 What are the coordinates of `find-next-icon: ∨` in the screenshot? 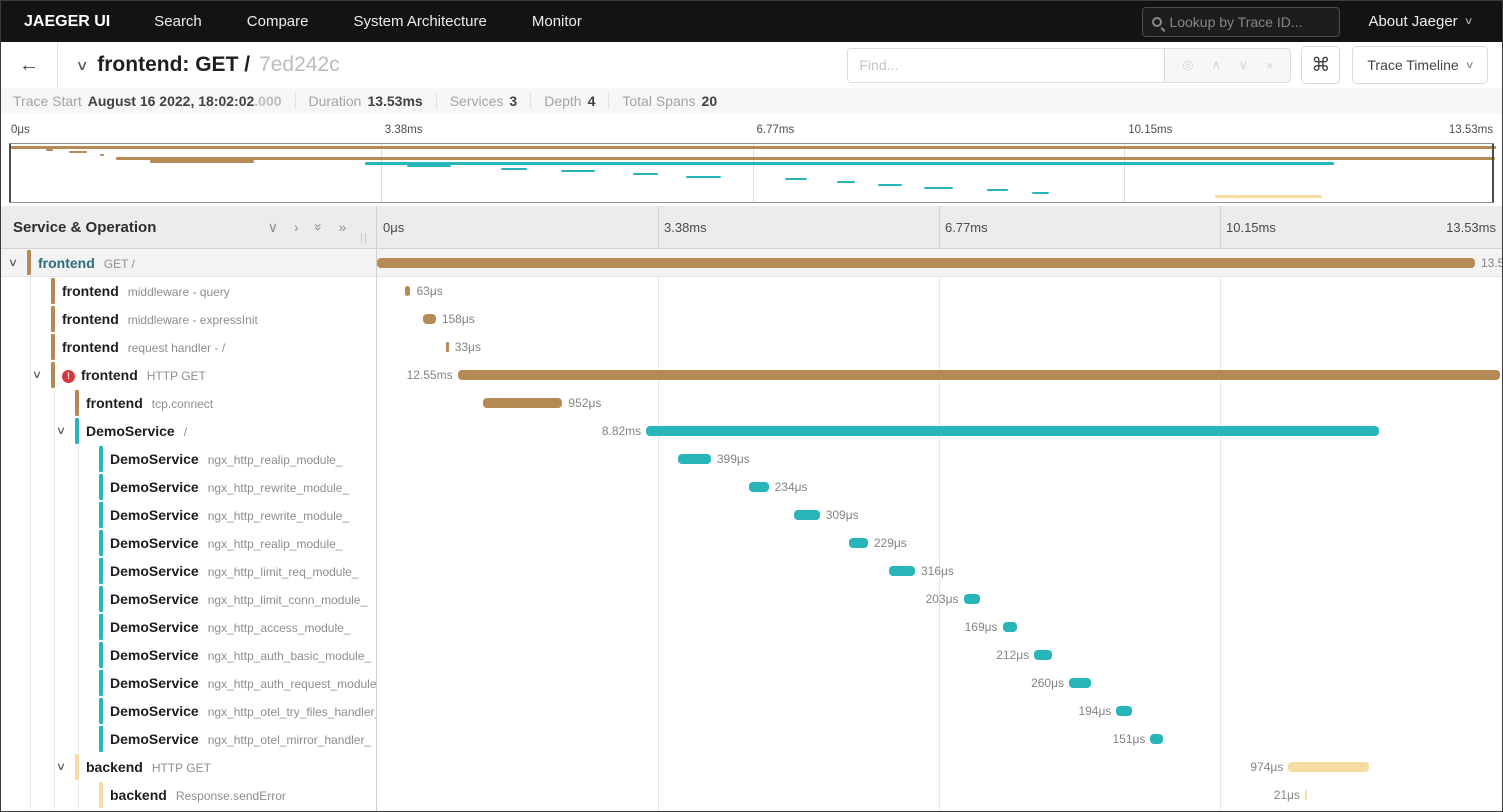 It's located at (1244, 65).